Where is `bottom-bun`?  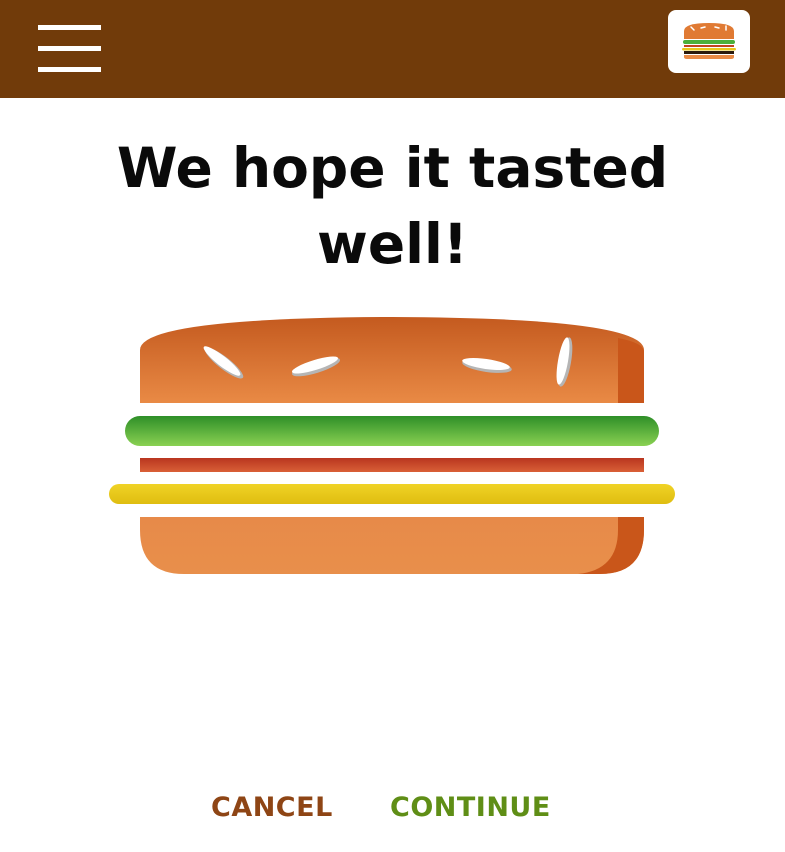
bottom-bun is located at coordinates (392, 545).